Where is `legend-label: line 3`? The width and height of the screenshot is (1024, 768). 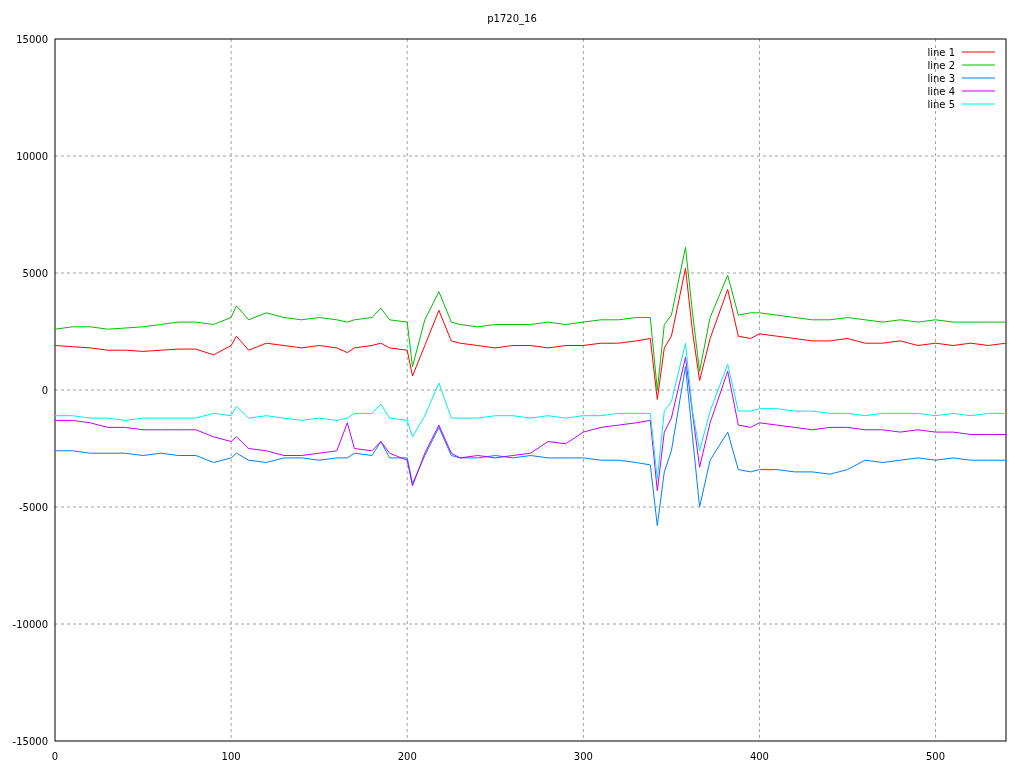 legend-label: line 3 is located at coordinates (941, 78).